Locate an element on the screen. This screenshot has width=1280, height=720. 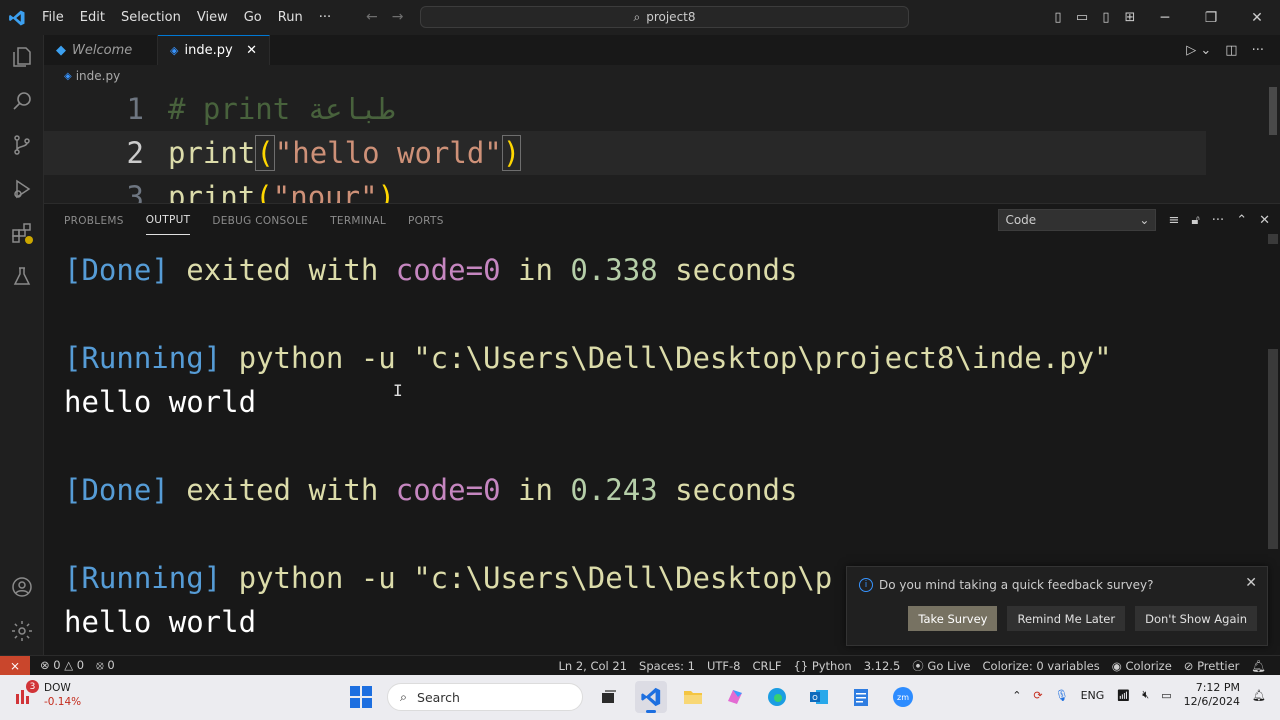
taskbar-search: ⌕ Search is located at coordinates (485, 697).